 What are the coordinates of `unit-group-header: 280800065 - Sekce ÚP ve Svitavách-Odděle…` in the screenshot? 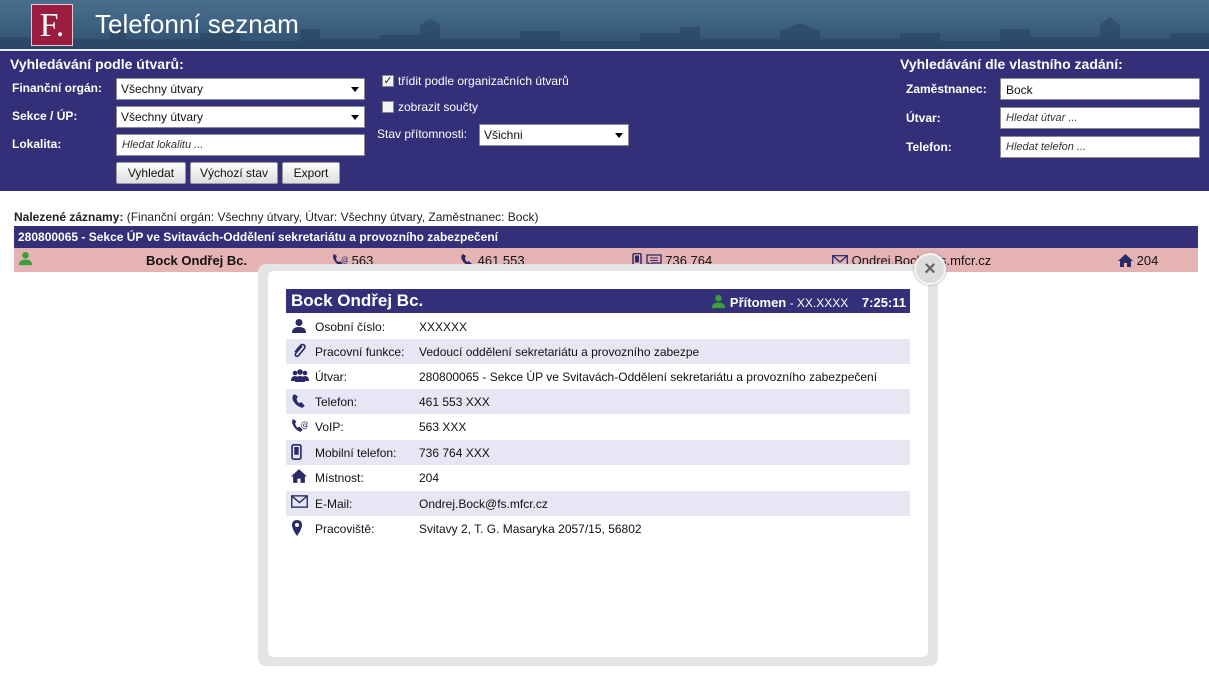 It's located at (606, 237).